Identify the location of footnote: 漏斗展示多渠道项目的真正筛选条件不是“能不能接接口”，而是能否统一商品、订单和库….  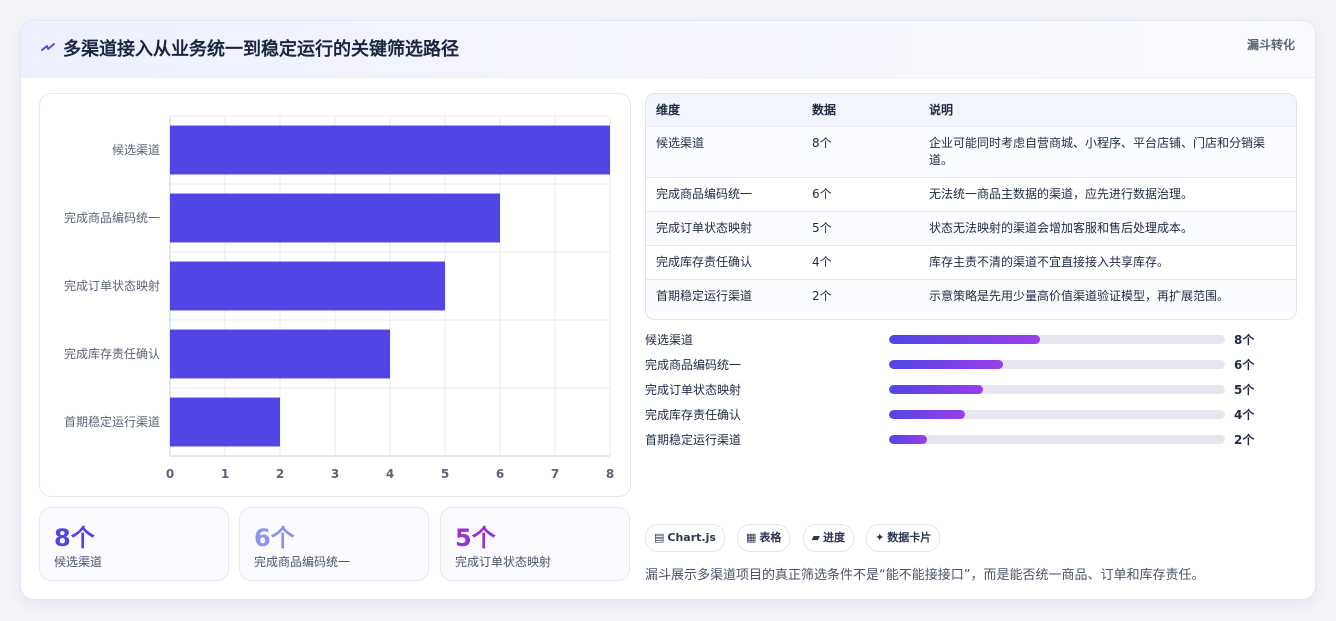
(925, 575).